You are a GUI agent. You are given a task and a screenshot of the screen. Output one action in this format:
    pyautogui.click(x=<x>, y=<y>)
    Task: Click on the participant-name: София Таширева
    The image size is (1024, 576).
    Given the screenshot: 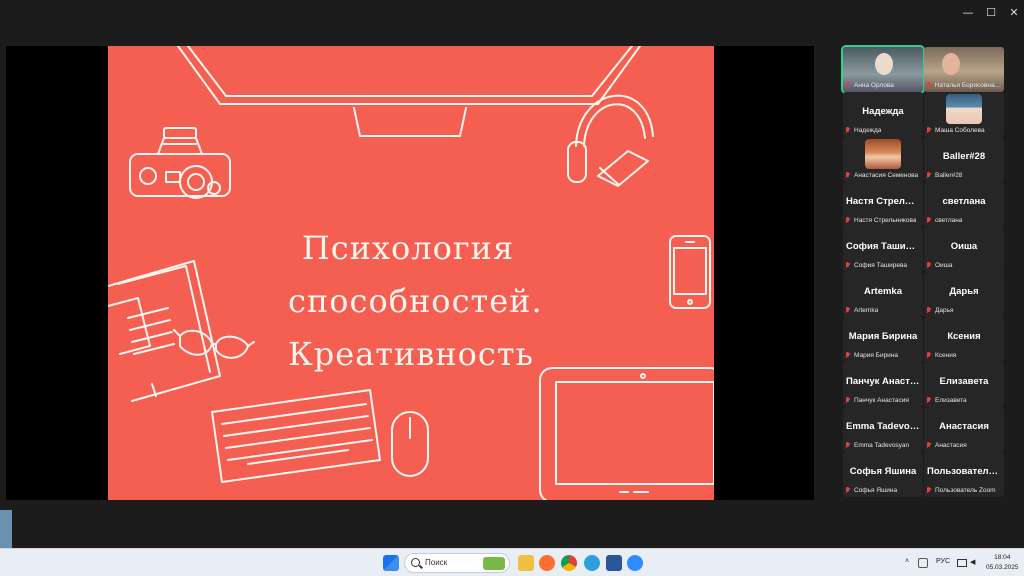 What is the action you would take?
    pyautogui.click(x=884, y=246)
    